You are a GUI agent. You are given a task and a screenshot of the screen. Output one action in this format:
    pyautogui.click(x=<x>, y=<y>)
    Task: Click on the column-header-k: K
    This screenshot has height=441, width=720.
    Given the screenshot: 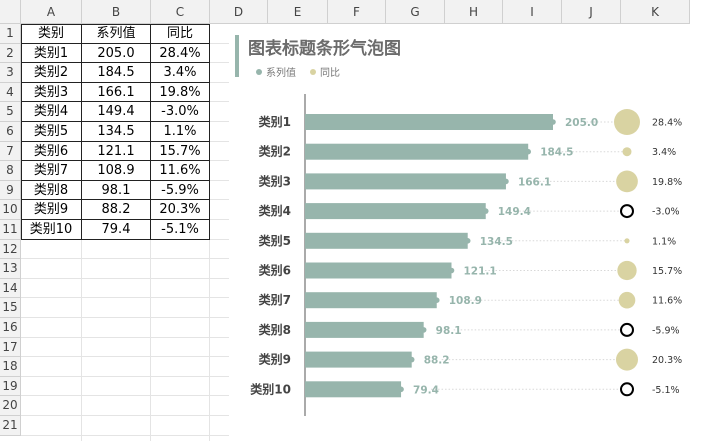 What is the action you would take?
    pyautogui.click(x=655, y=12)
    